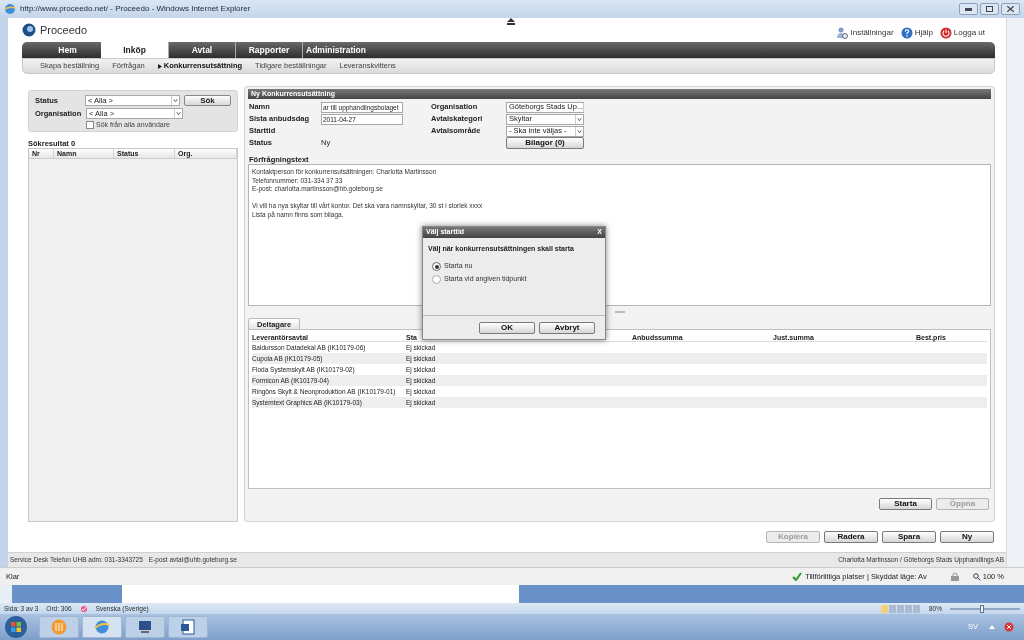  Describe the element at coordinates (619, 312) in the screenshot. I see `splitter-handle` at that location.